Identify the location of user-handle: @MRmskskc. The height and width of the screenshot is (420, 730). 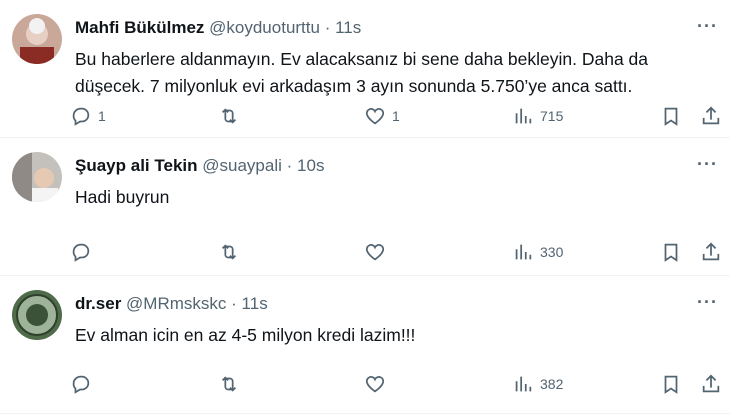
(176, 303).